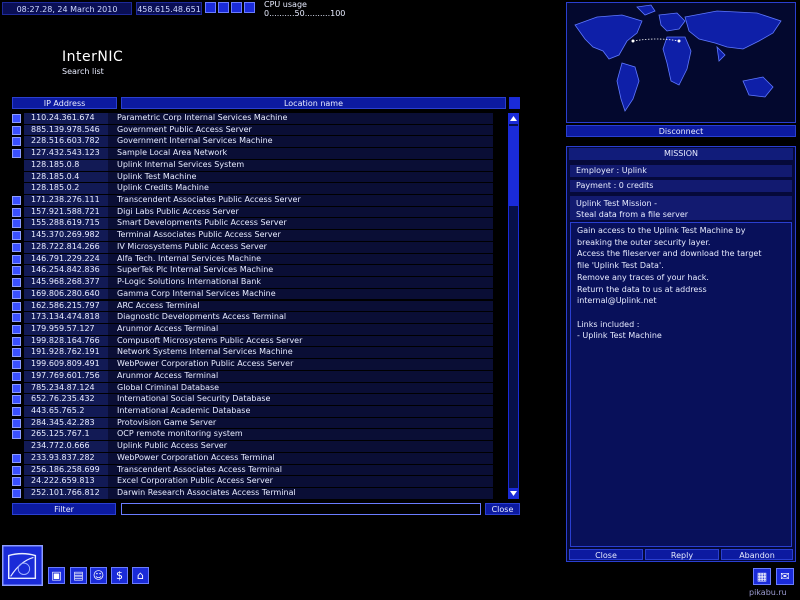 The width and height of the screenshot is (800, 600). What do you see at coordinates (70, 435) in the screenshot?
I see `row-ip: 265.125.767.1` at bounding box center [70, 435].